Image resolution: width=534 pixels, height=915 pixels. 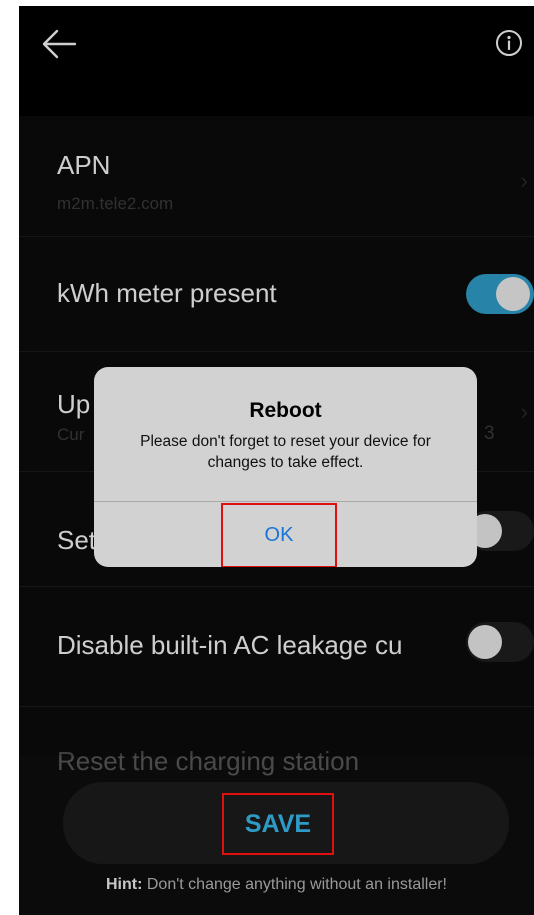 What do you see at coordinates (124, 884) in the screenshot?
I see `hint-label: Hint:` at bounding box center [124, 884].